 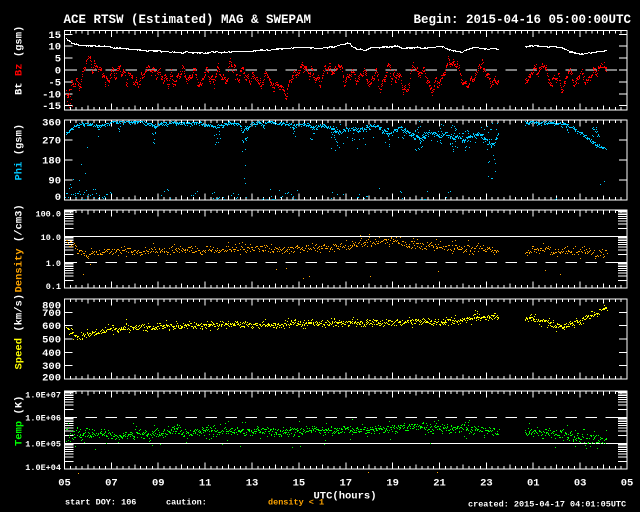 What do you see at coordinates (51, 162) in the screenshot?
I see `svg-text: 180` at bounding box center [51, 162].